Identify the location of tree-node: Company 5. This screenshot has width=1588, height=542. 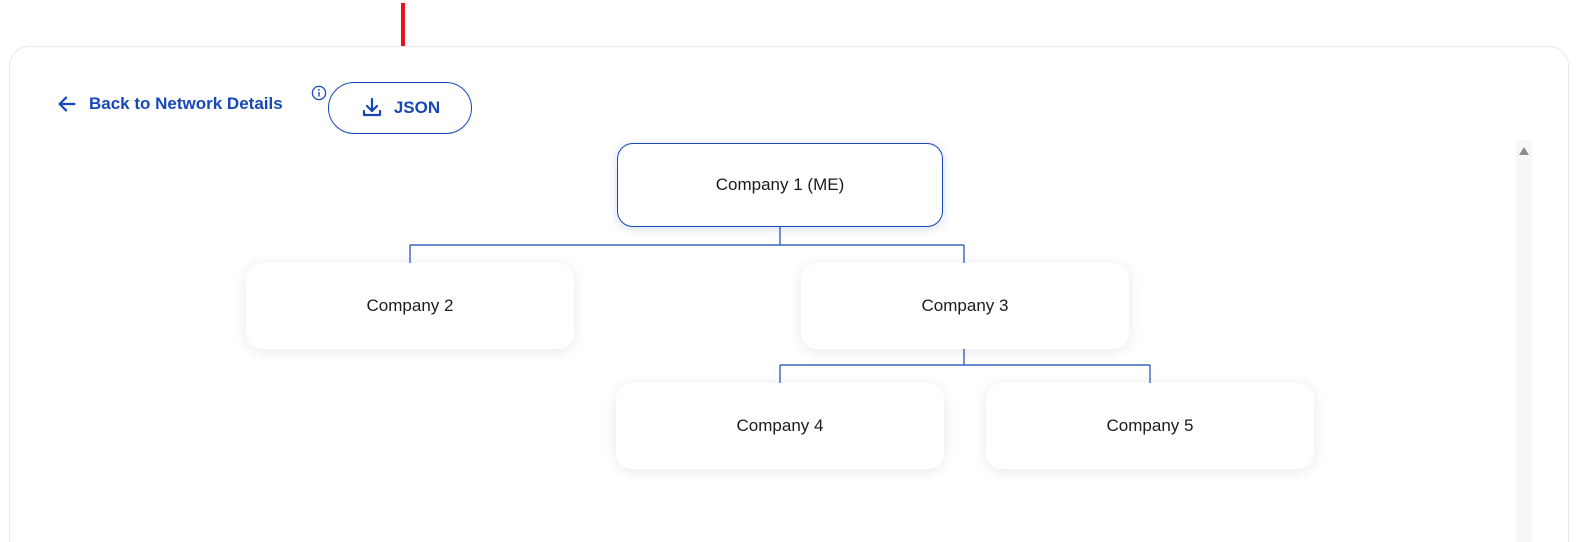
(1150, 426).